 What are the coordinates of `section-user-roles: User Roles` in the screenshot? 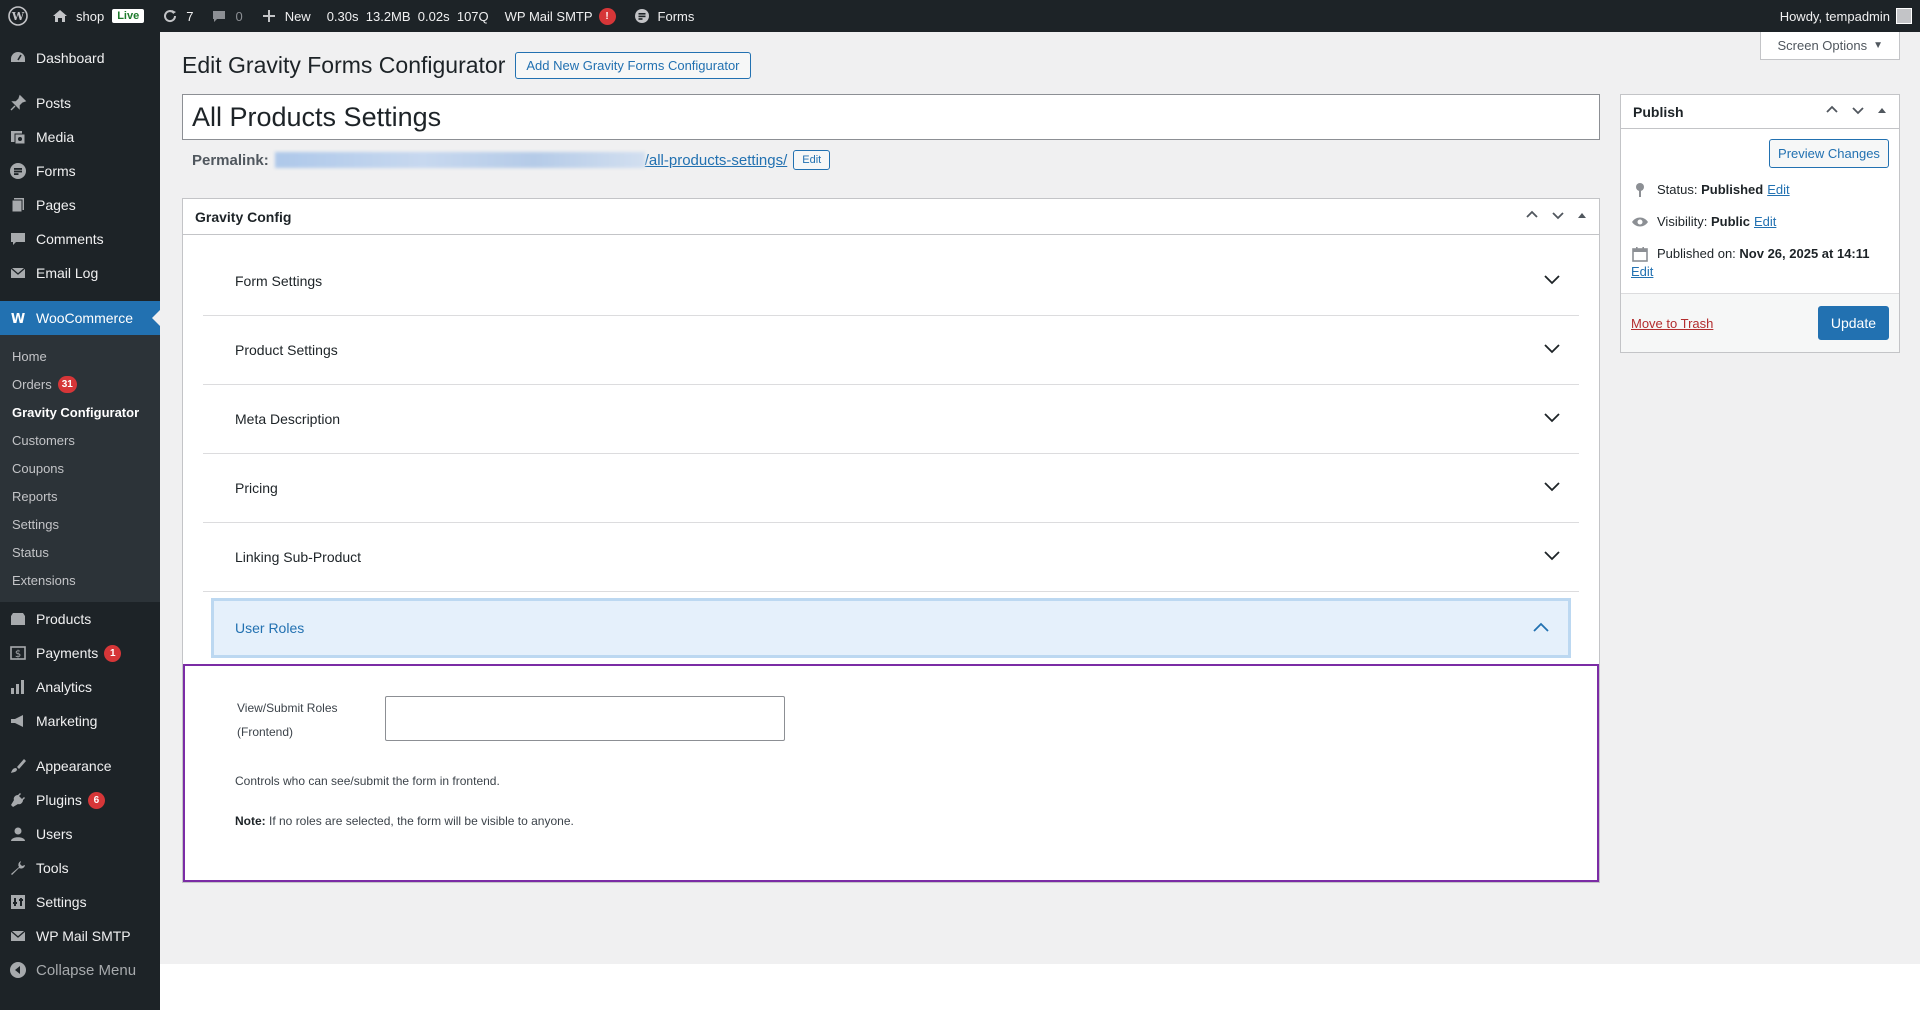 It's located at (891, 628).